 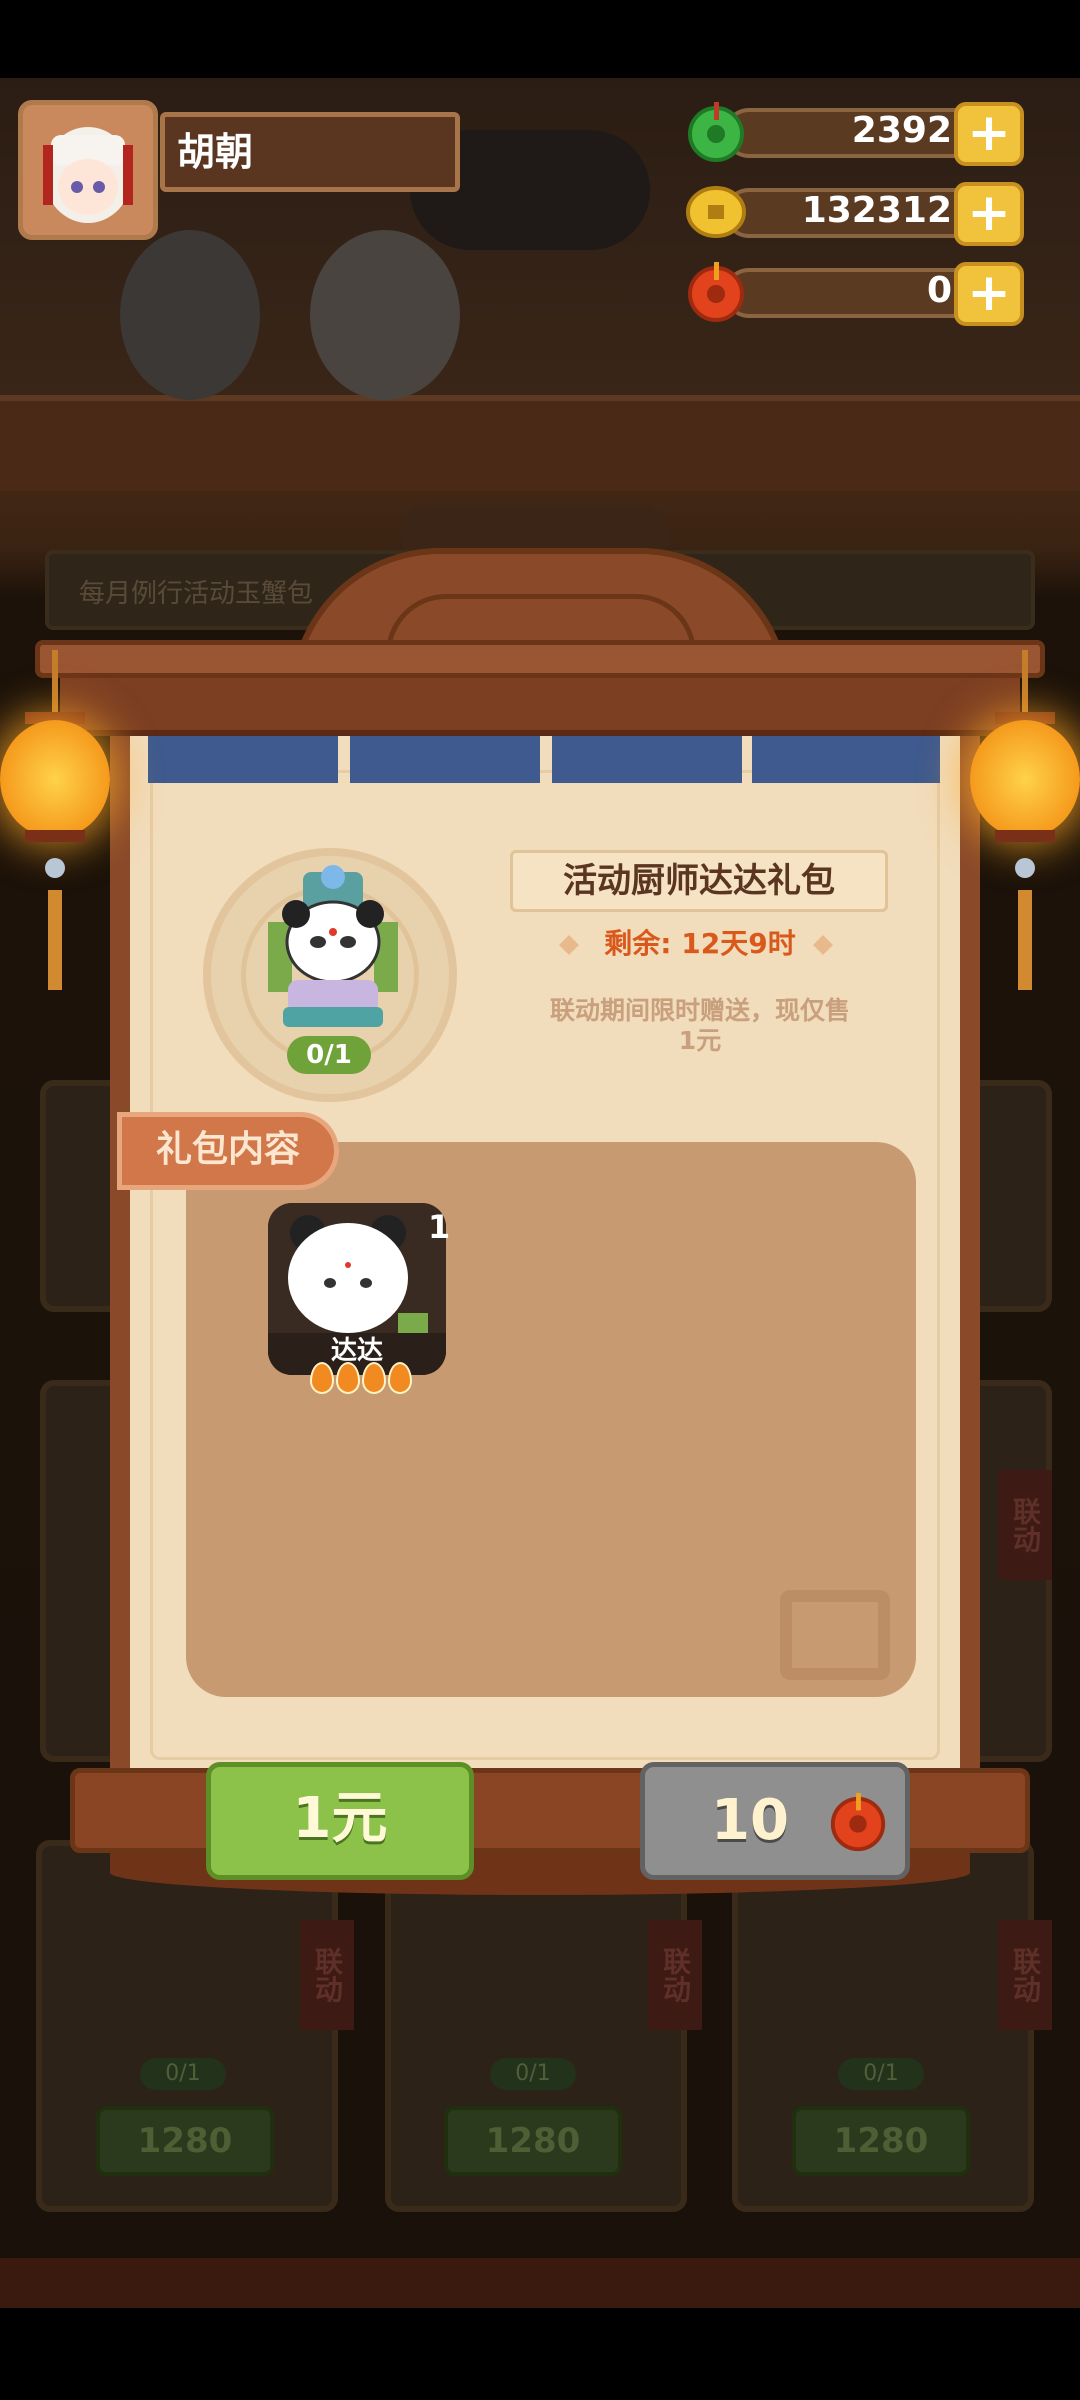 I want to click on reward-item-quantity: 1, so click(x=439, y=1227).